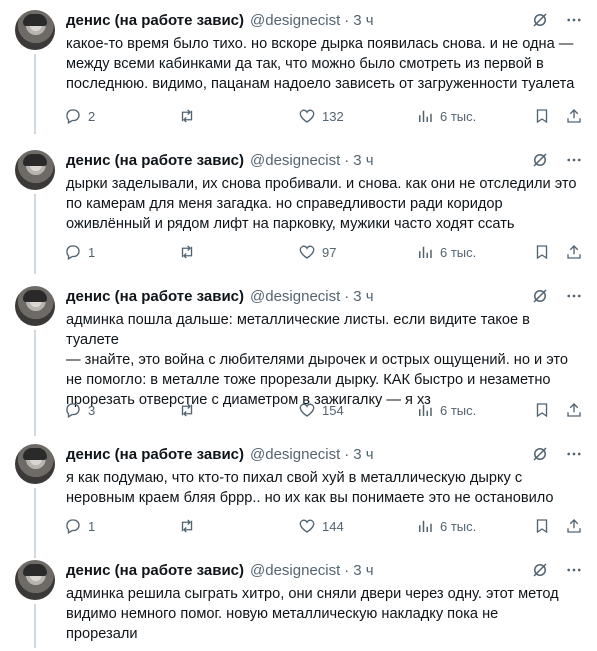  Describe the element at coordinates (321, 410) in the screenshot. I see `like-button: 154` at that location.